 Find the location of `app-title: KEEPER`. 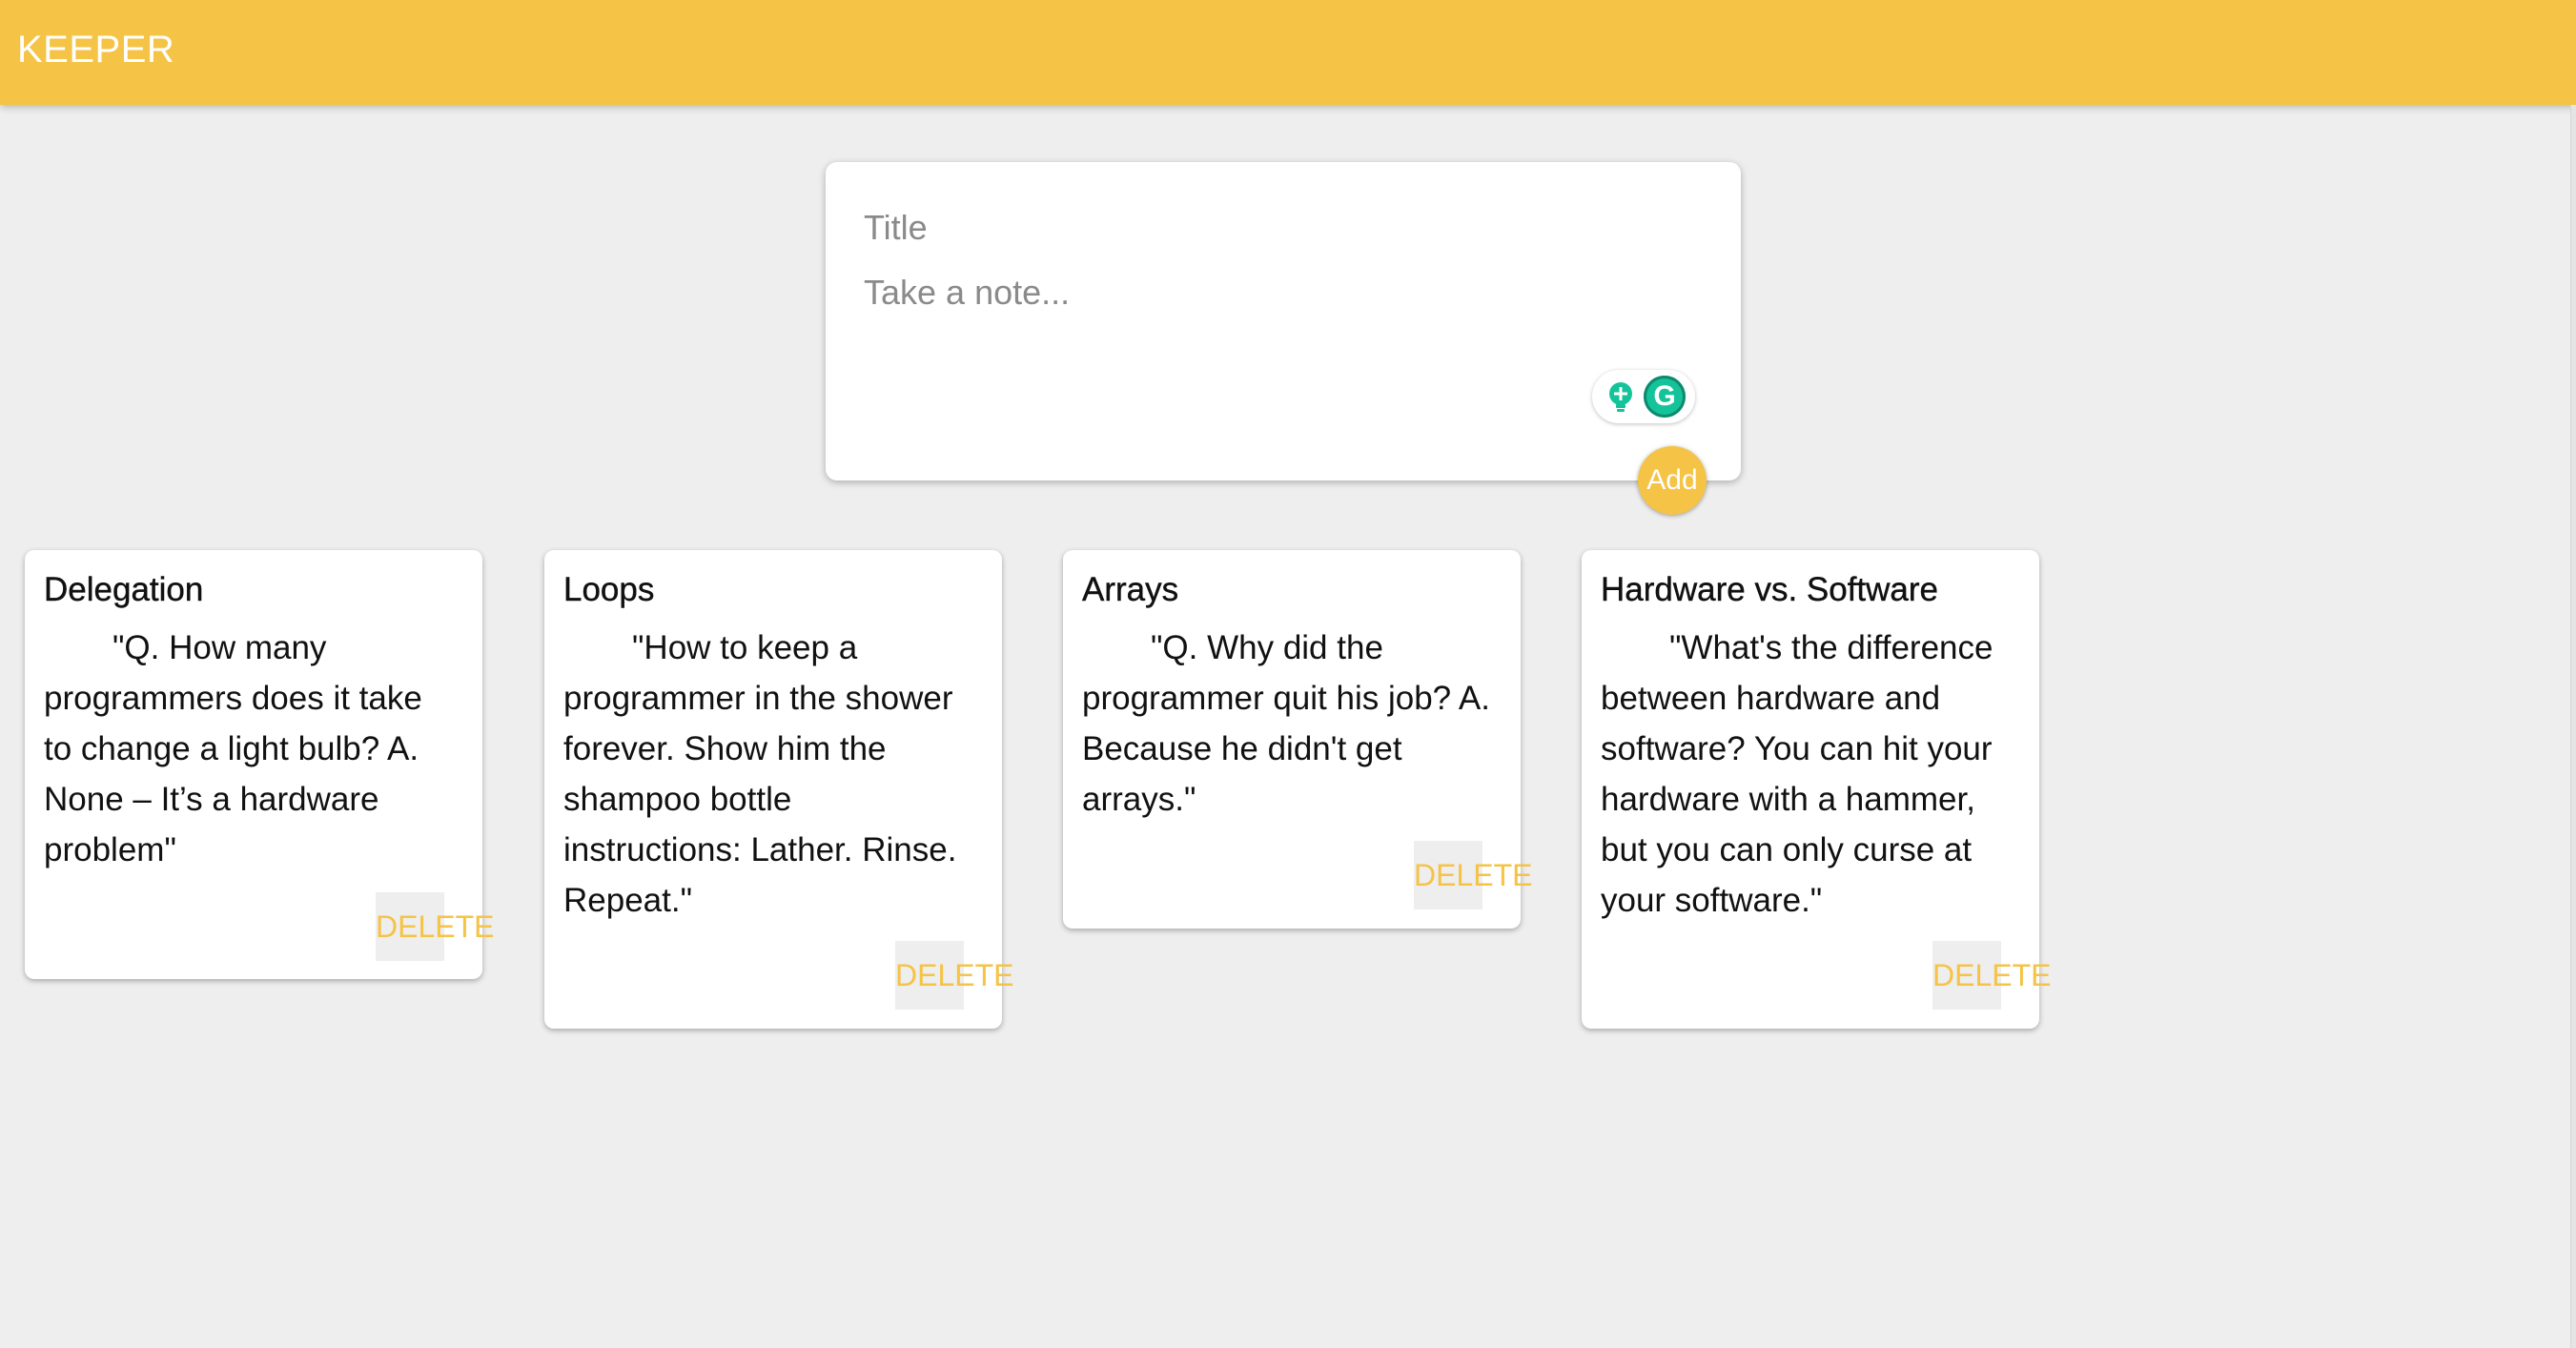

app-title: KEEPER is located at coordinates (96, 50).